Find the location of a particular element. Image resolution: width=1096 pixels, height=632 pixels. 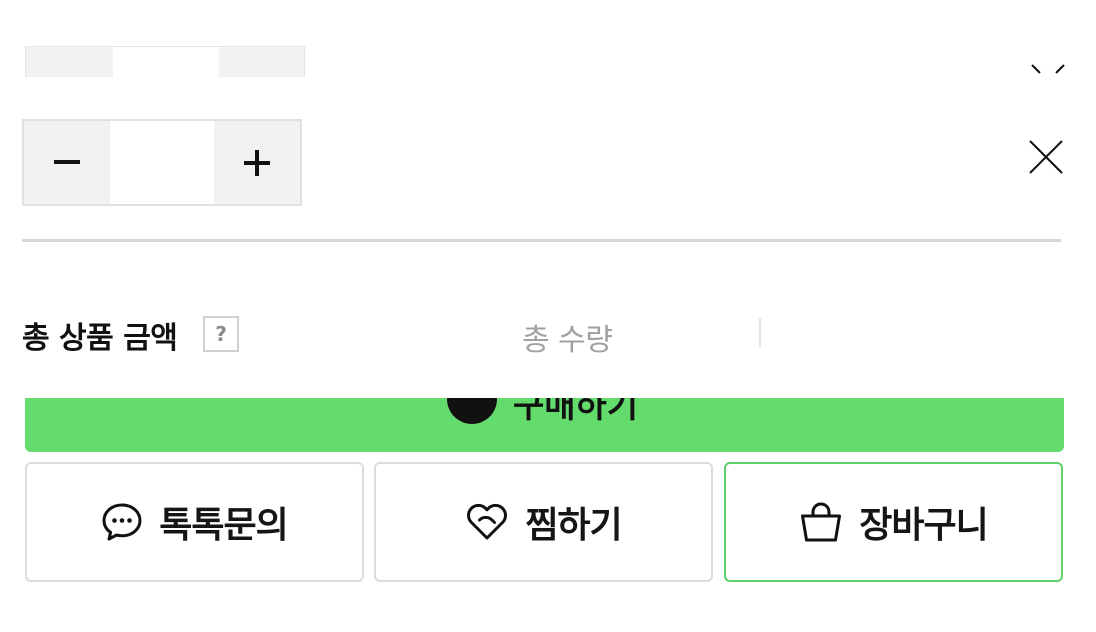

minus-icon is located at coordinates (67, 161).